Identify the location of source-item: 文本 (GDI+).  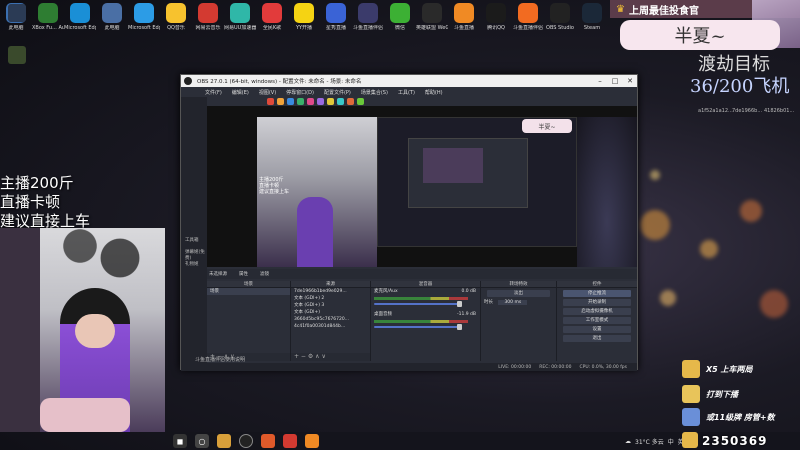
(330, 312).